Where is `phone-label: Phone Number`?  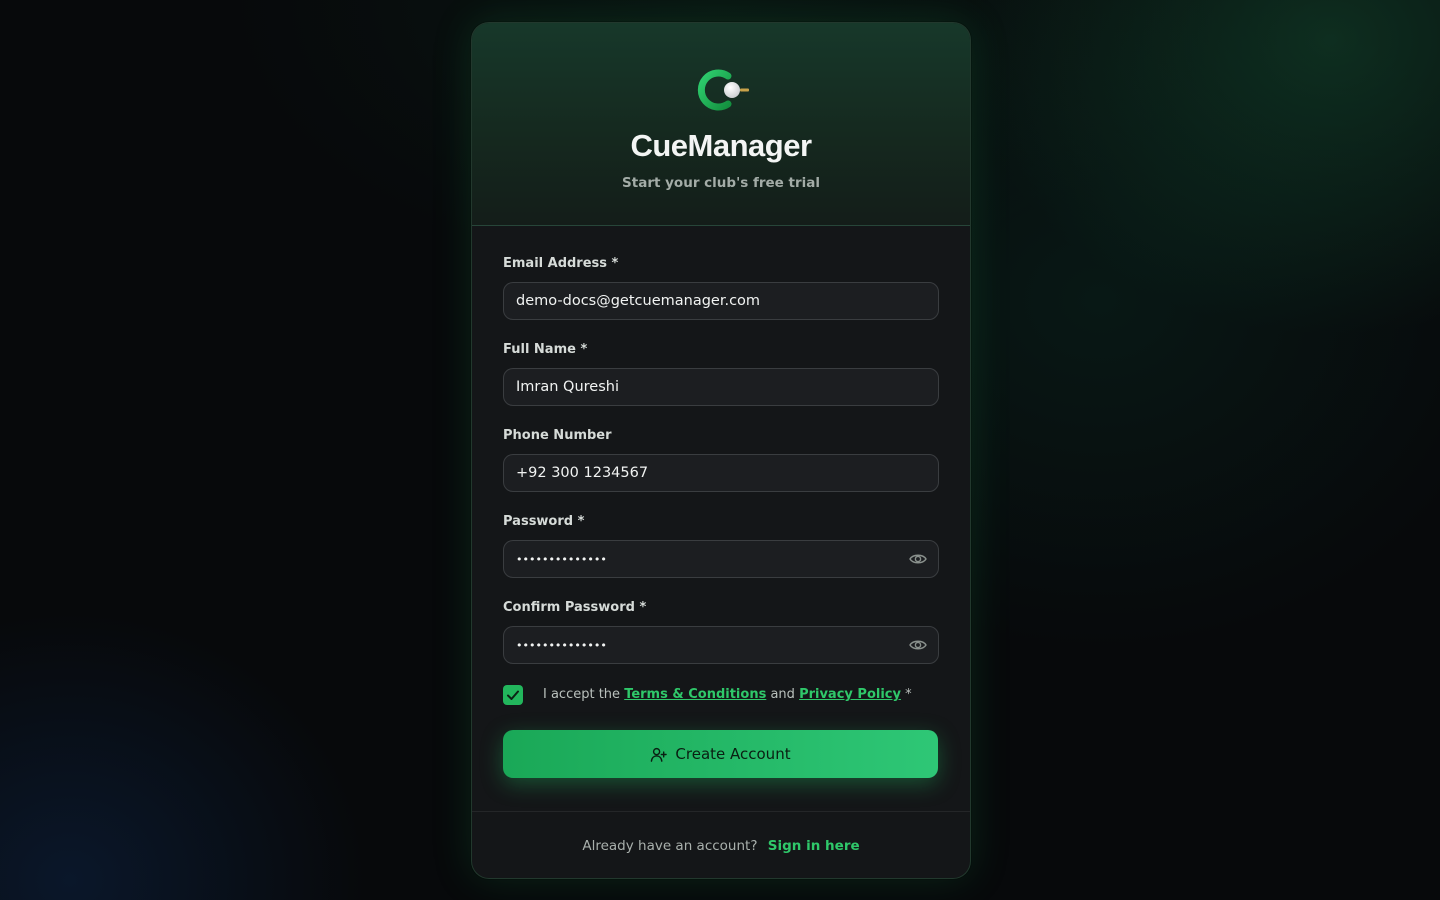 phone-label: Phone Number is located at coordinates (557, 435).